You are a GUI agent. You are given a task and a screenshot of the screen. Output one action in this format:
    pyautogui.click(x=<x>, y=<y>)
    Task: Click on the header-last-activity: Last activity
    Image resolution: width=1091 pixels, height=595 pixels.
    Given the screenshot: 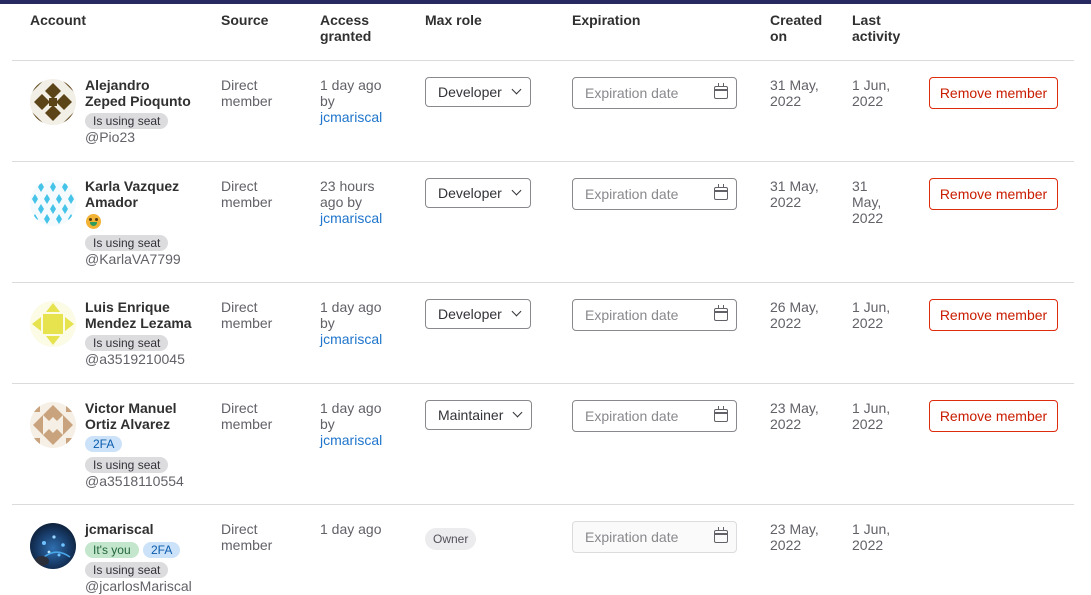 What is the action you would take?
    pyautogui.click(x=876, y=28)
    